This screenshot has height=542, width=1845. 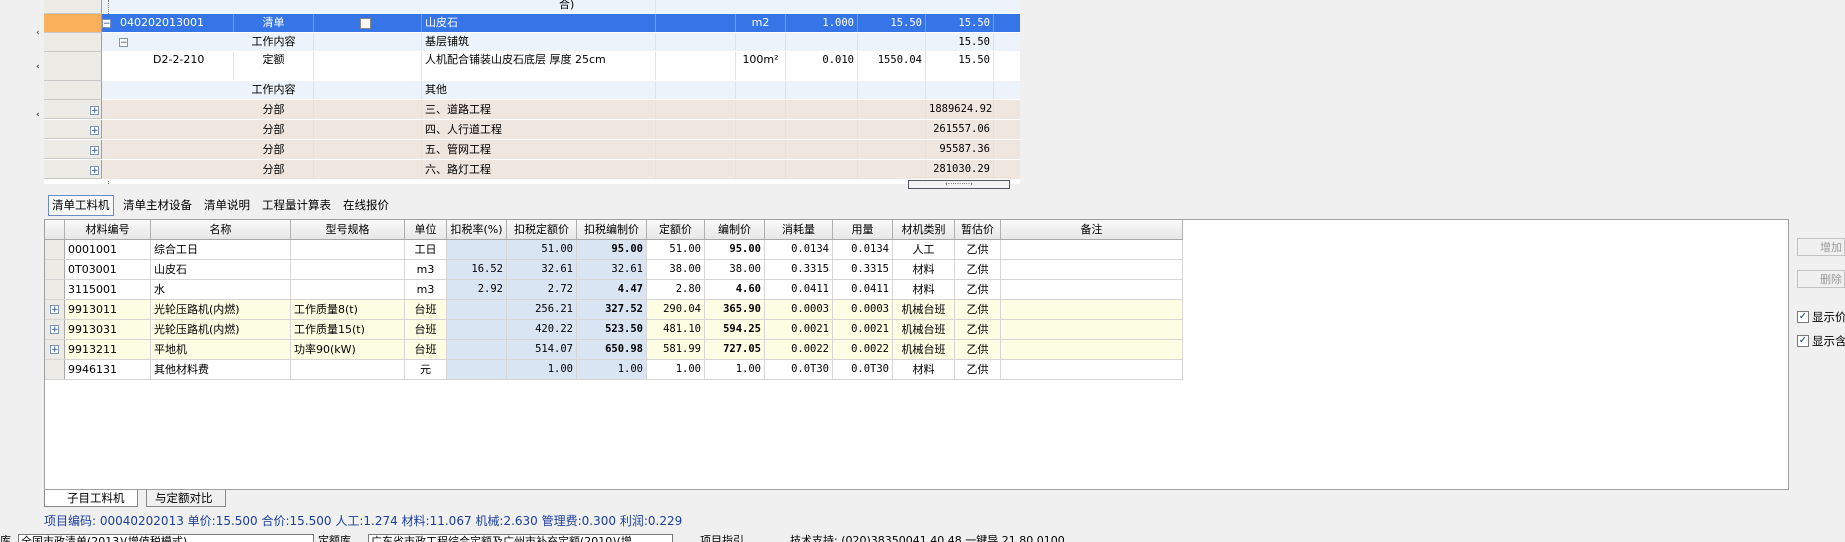 What do you see at coordinates (555, 150) in the screenshot?
I see `tree-row-division: + 分部 五、管网工程 95587.36` at bounding box center [555, 150].